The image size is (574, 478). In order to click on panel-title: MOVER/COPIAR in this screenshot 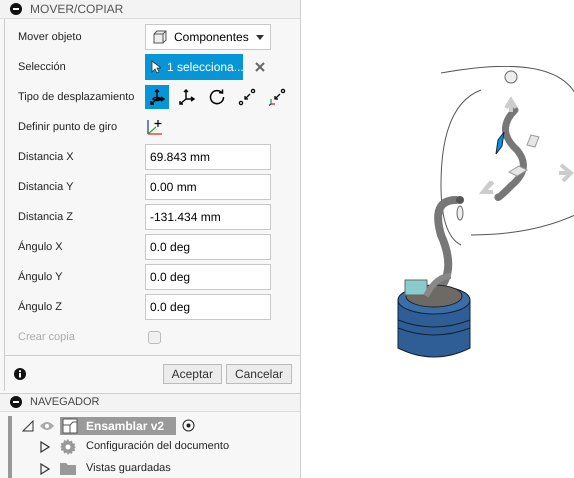, I will do `click(77, 9)`.